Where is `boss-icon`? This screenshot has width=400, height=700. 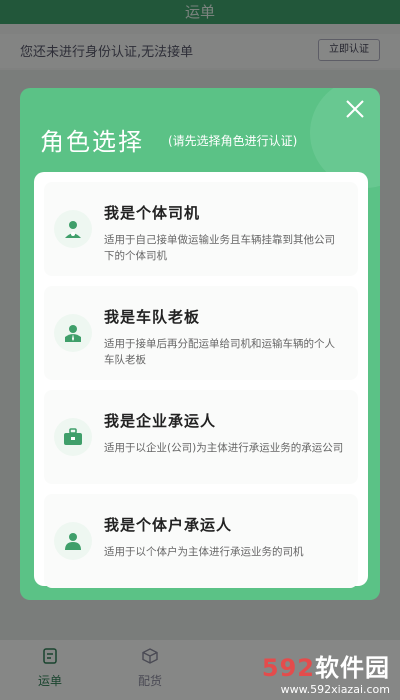
boss-icon is located at coordinates (73, 333).